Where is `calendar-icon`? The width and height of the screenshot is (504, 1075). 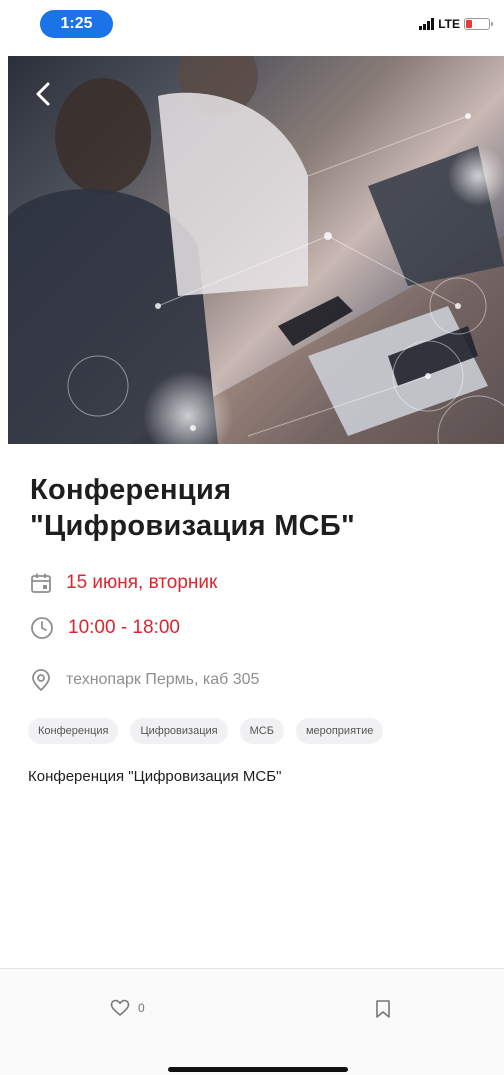
calendar-icon is located at coordinates (41, 583).